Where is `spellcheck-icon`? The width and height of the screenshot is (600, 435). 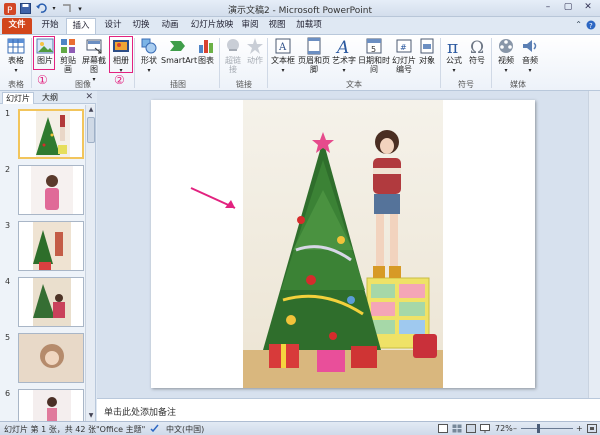
spellcheck-icon is located at coordinates (154, 429).